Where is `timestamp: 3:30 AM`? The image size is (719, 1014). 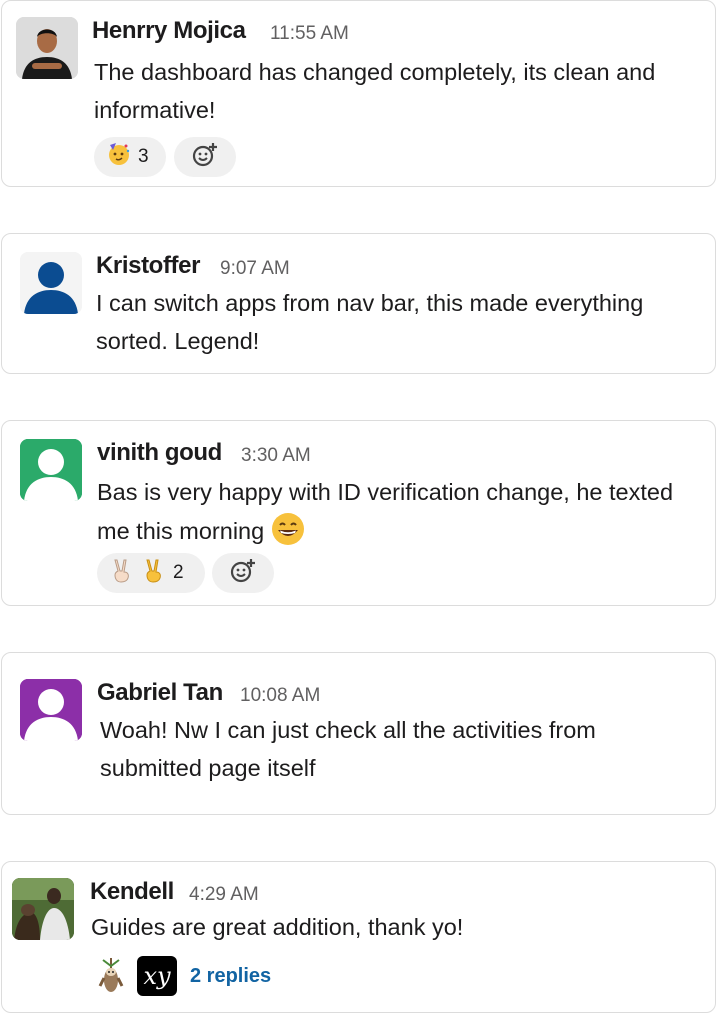 timestamp: 3:30 AM is located at coordinates (276, 456).